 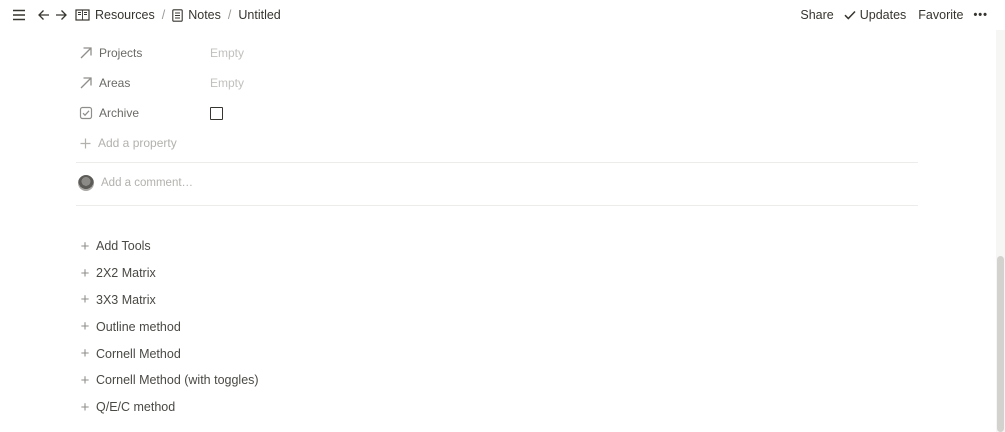 I want to click on page-icon, so click(x=177, y=15).